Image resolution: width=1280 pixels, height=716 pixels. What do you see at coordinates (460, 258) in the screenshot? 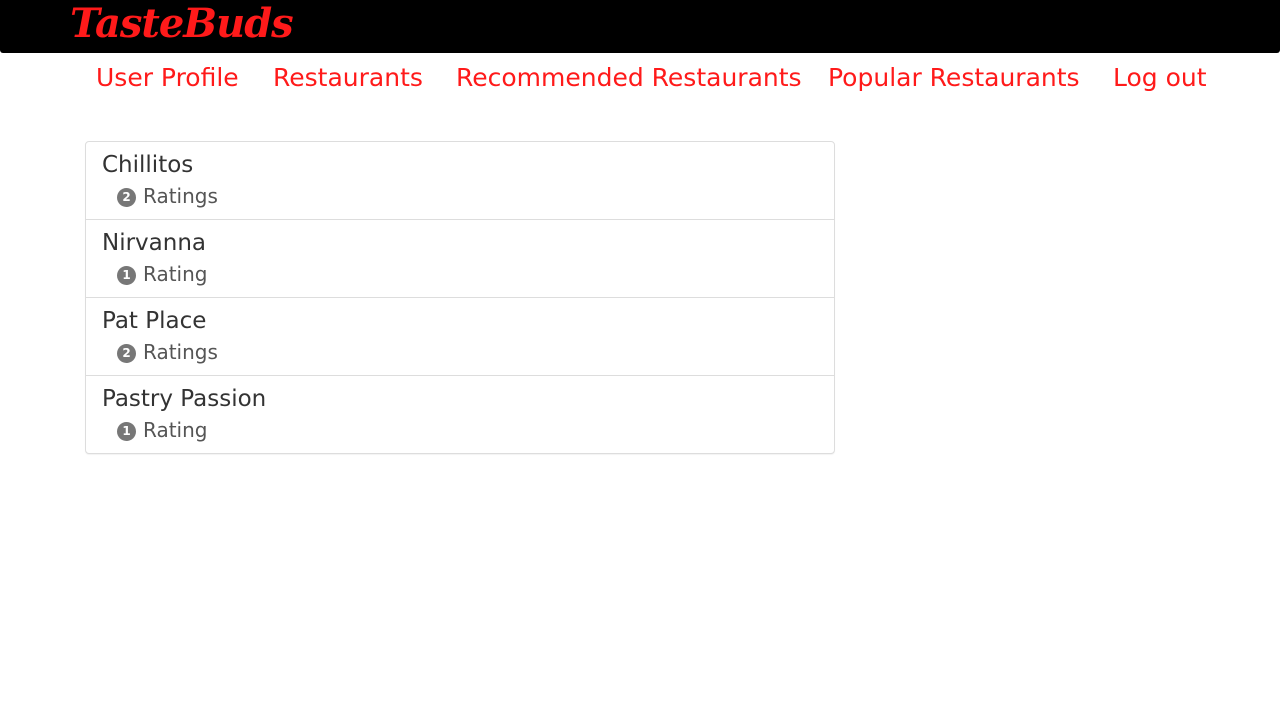
I see `restaurant-list-item: Nirvanna 1 Rating` at bounding box center [460, 258].